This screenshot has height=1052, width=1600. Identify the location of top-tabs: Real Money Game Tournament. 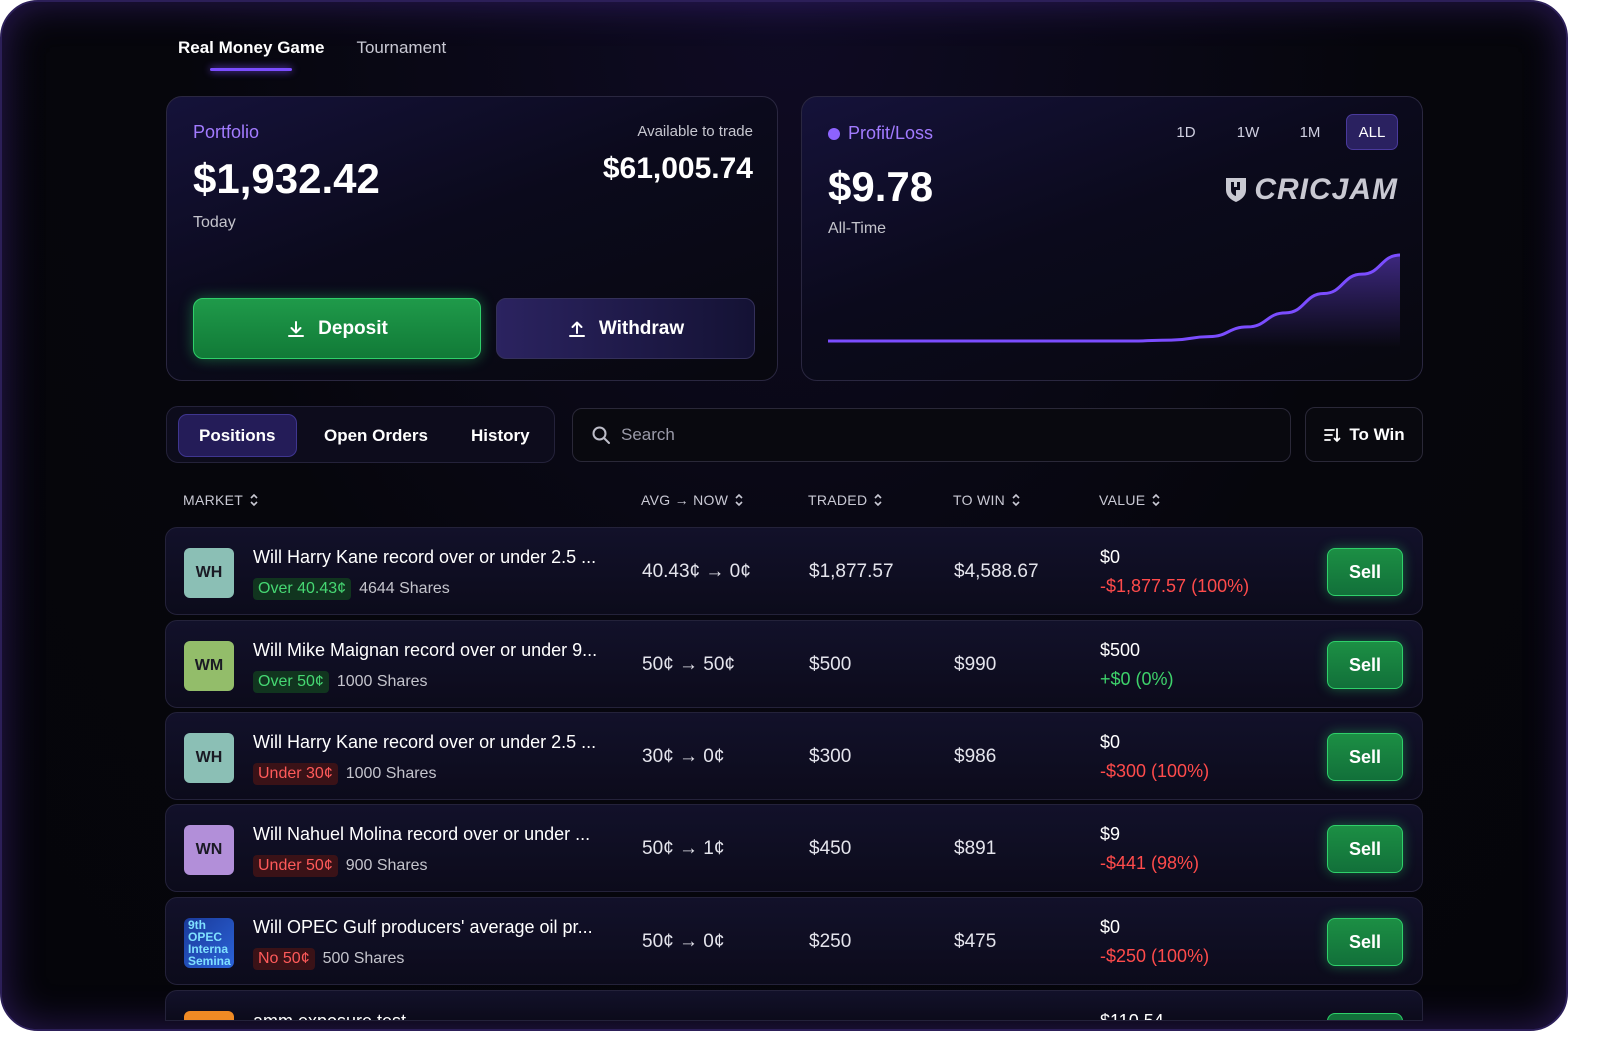
(312, 48).